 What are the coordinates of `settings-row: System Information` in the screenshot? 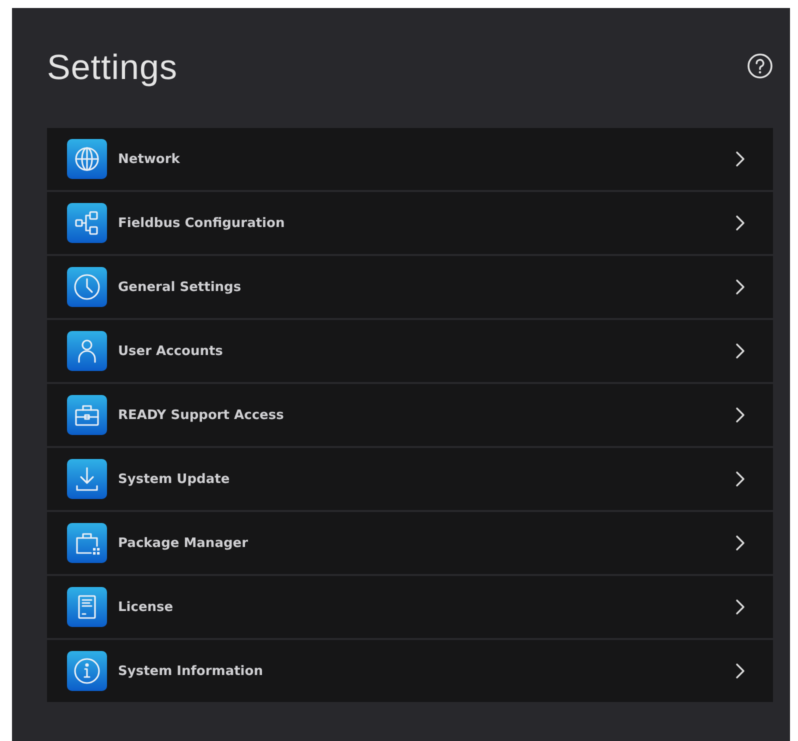 It's located at (410, 671).